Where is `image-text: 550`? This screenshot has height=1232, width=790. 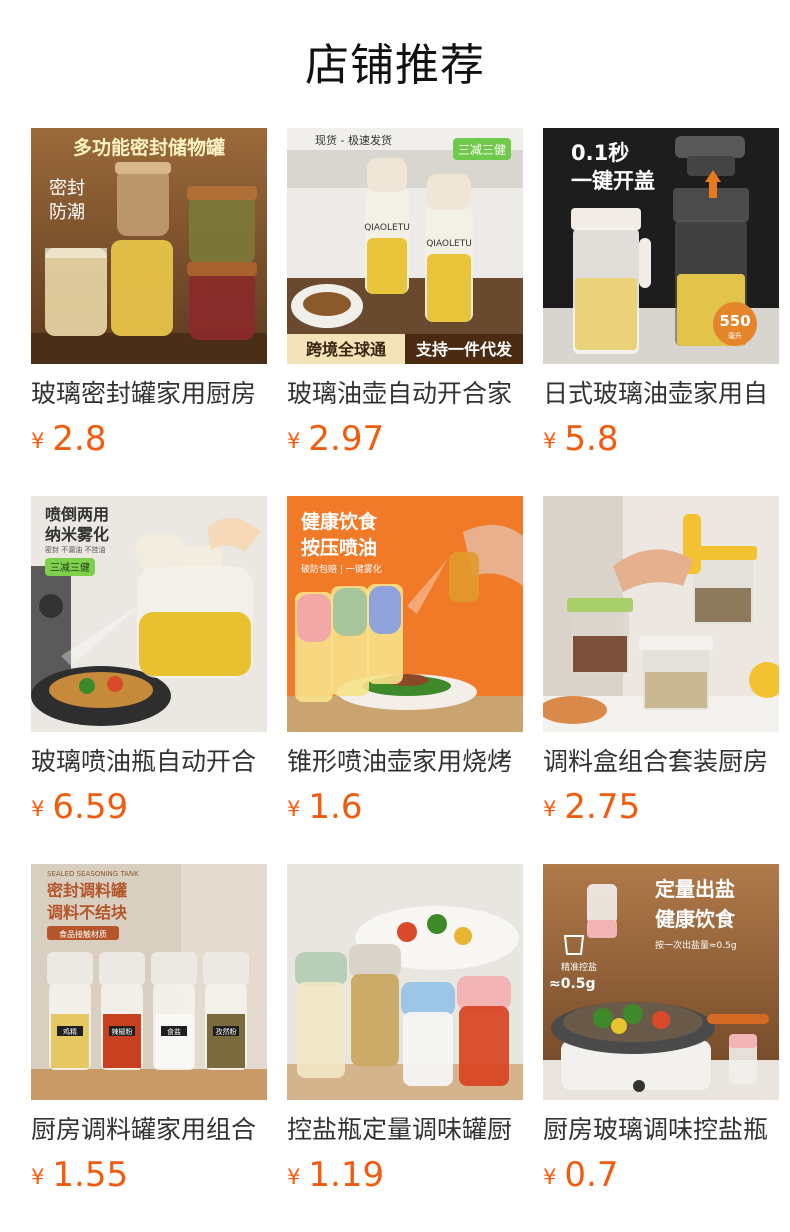
image-text: 550 is located at coordinates (734, 321).